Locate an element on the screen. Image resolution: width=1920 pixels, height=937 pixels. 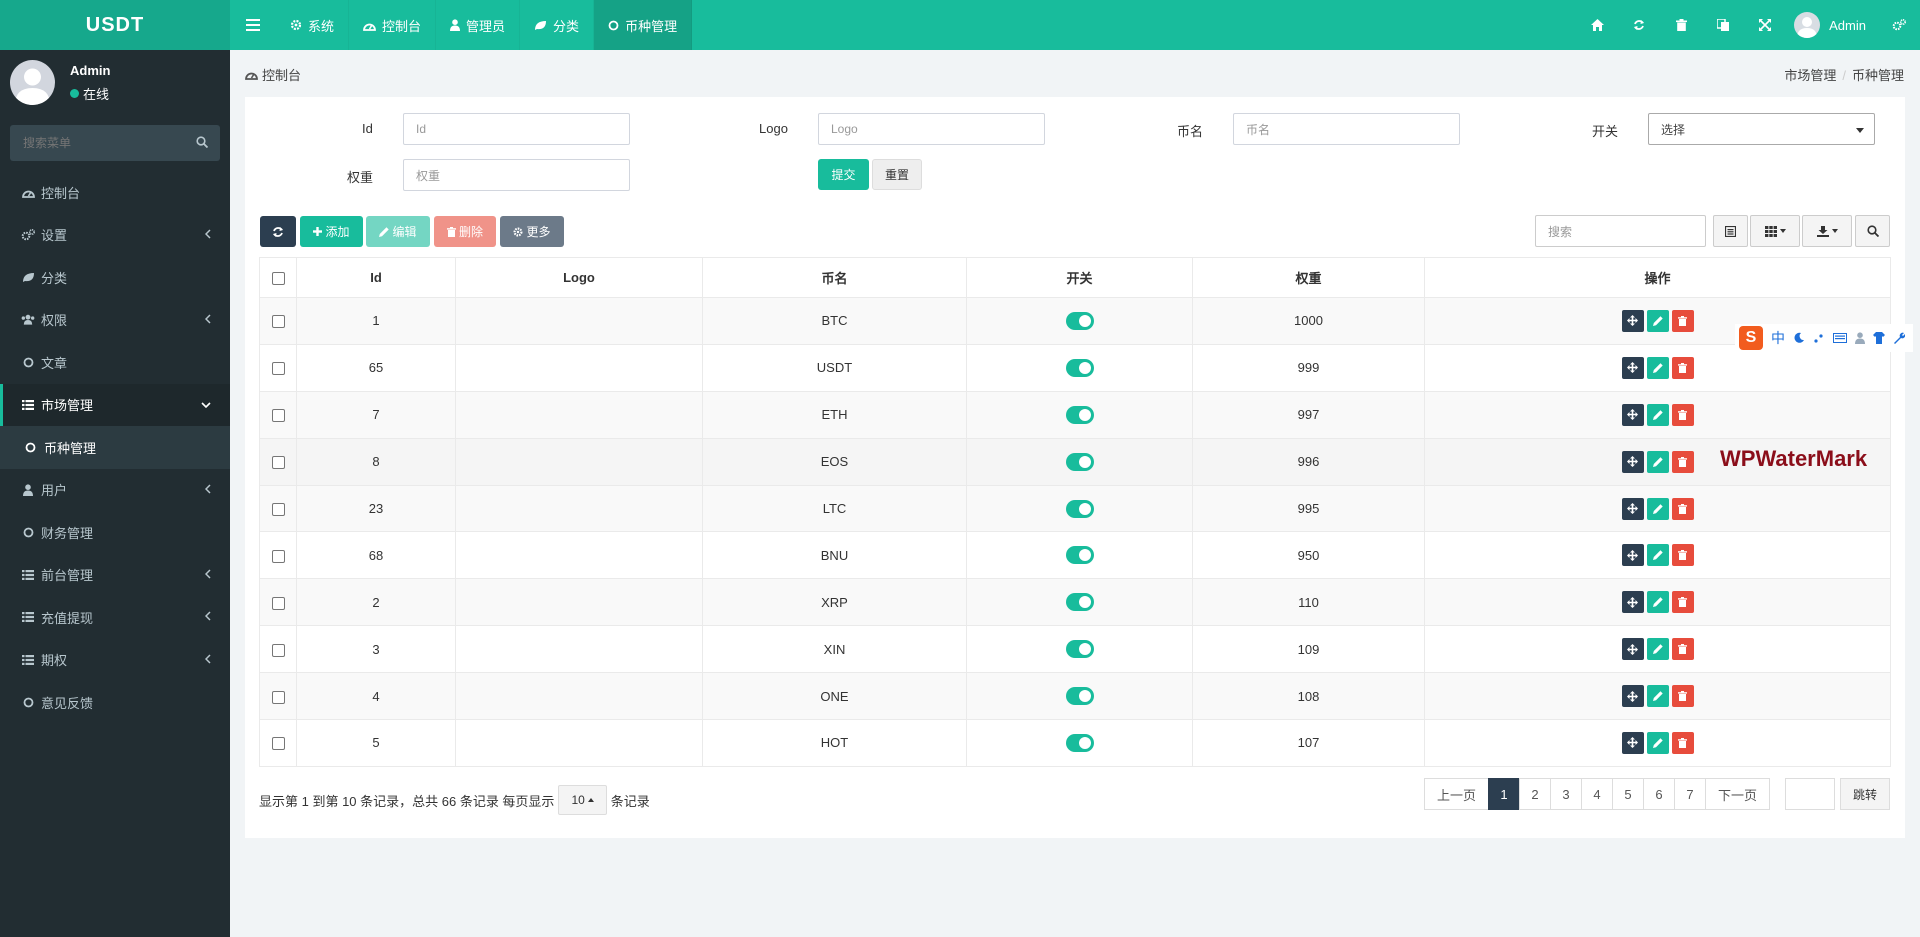
tab-dashboard: 控制台 is located at coordinates (393, 25).